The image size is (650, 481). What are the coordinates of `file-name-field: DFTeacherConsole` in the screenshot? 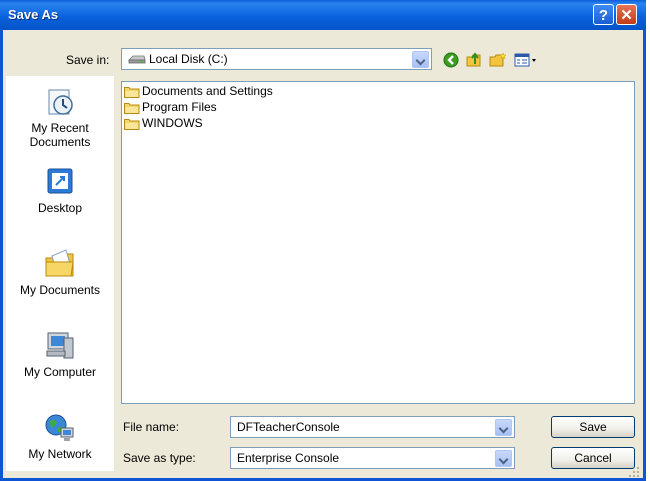 It's located at (372, 427).